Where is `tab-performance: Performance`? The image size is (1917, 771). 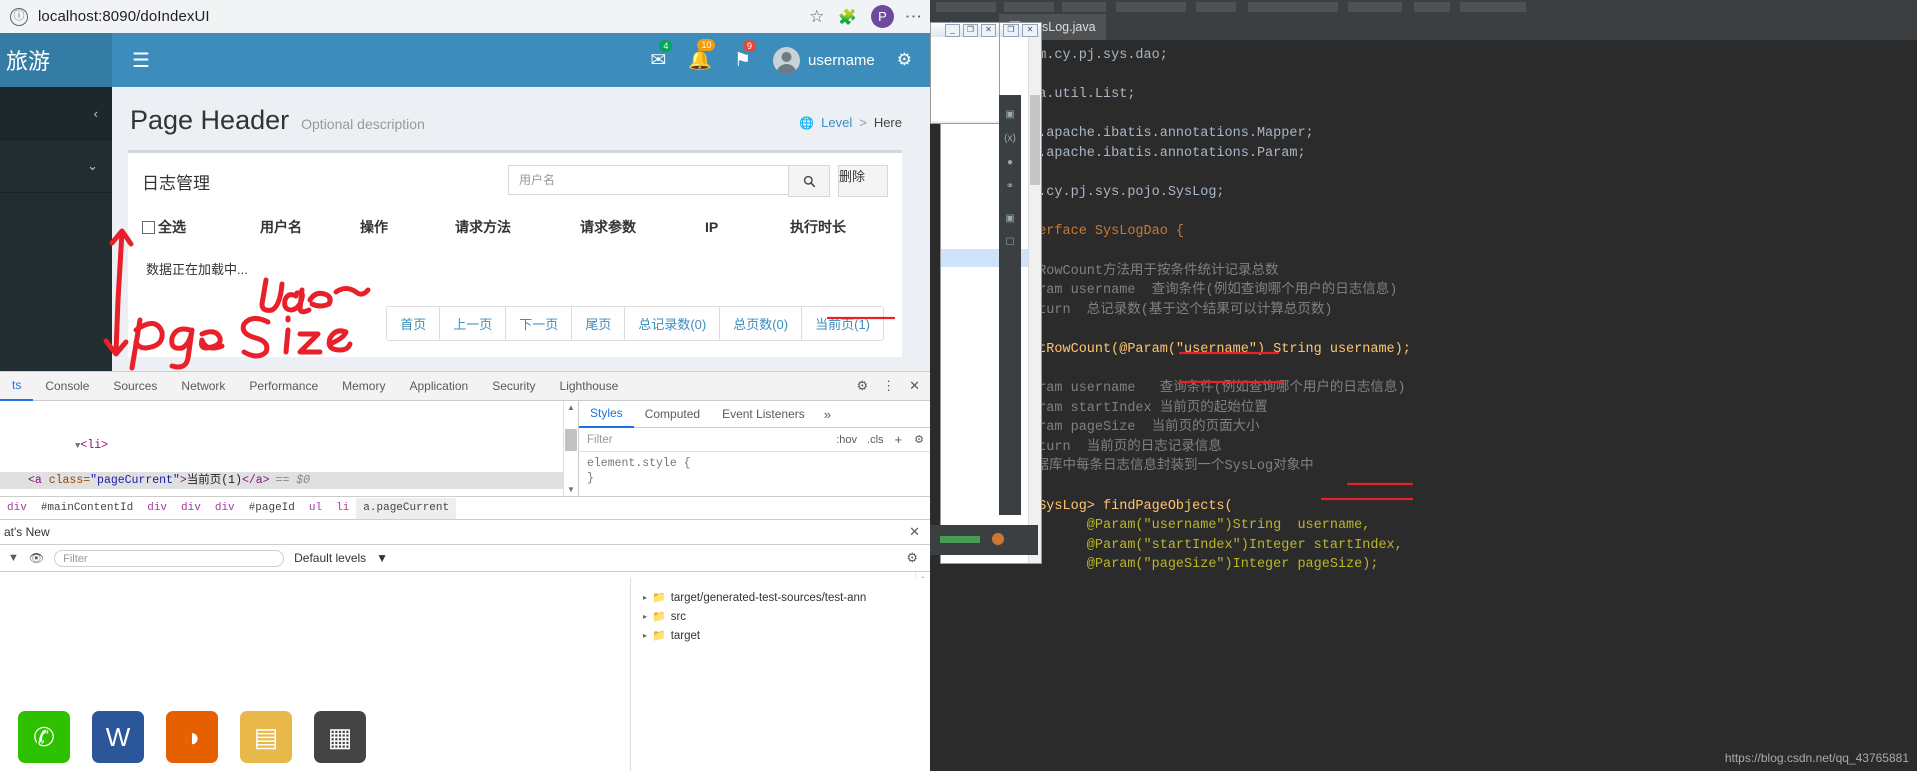 tab-performance: Performance is located at coordinates (283, 386).